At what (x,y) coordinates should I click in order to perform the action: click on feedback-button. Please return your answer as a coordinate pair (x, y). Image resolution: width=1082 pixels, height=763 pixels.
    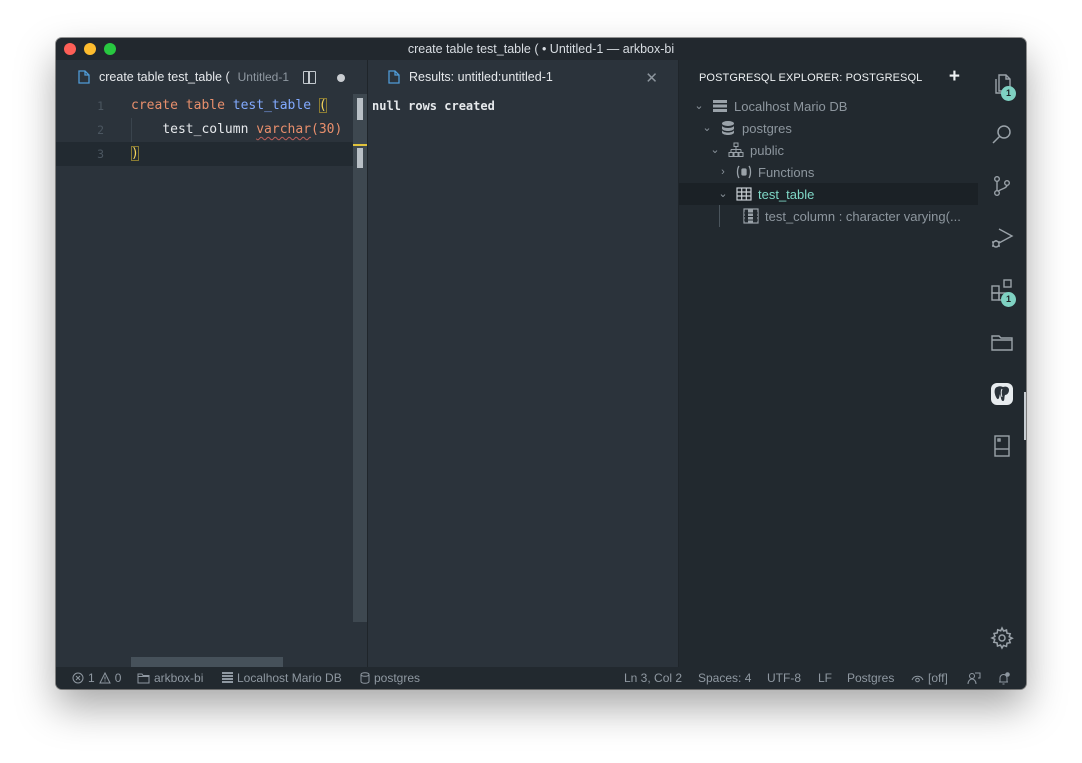
    Looking at the image, I should click on (976, 678).